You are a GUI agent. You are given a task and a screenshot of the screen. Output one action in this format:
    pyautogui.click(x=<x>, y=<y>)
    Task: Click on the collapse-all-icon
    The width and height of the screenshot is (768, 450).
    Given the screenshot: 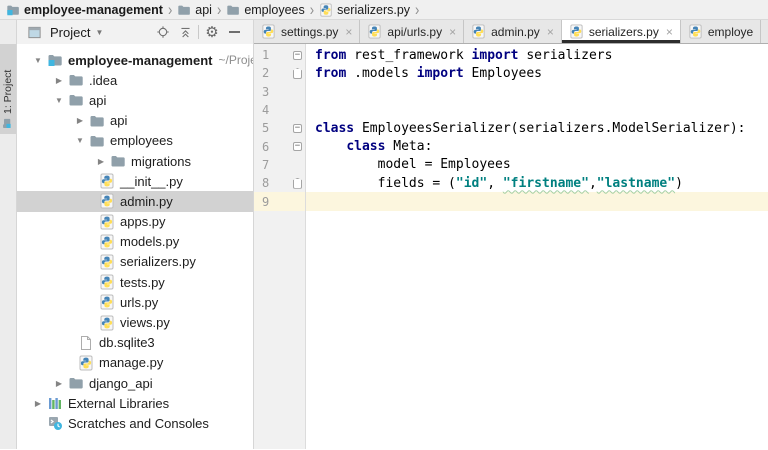 What is the action you would take?
    pyautogui.click(x=185, y=32)
    